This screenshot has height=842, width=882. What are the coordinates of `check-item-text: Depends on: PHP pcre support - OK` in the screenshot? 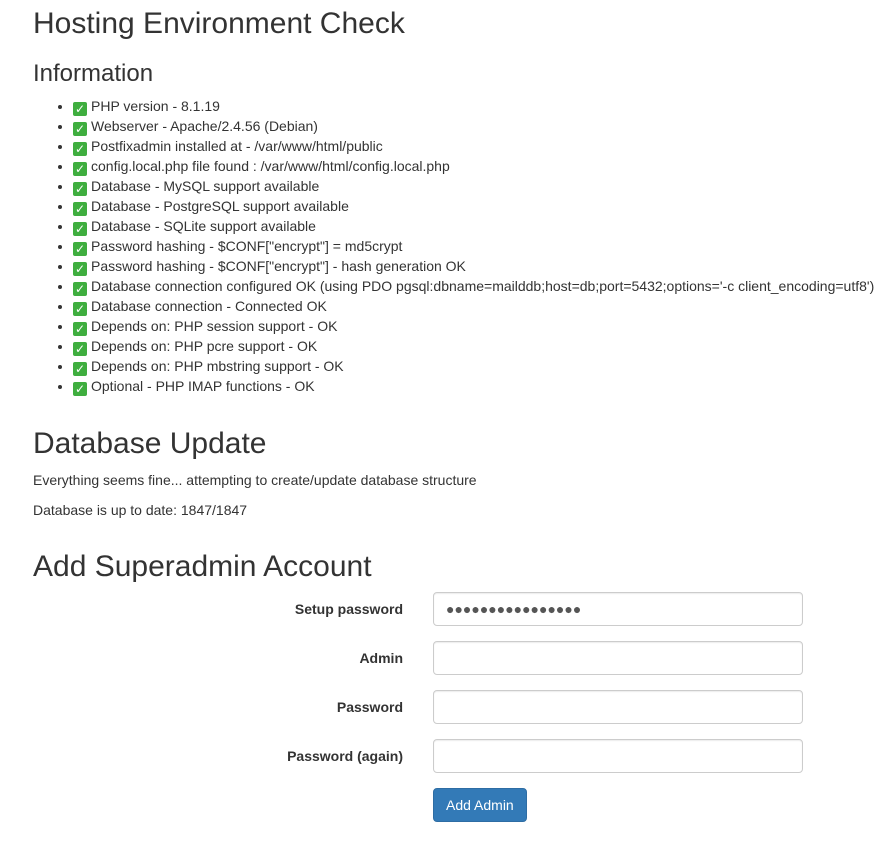 It's located at (204, 346).